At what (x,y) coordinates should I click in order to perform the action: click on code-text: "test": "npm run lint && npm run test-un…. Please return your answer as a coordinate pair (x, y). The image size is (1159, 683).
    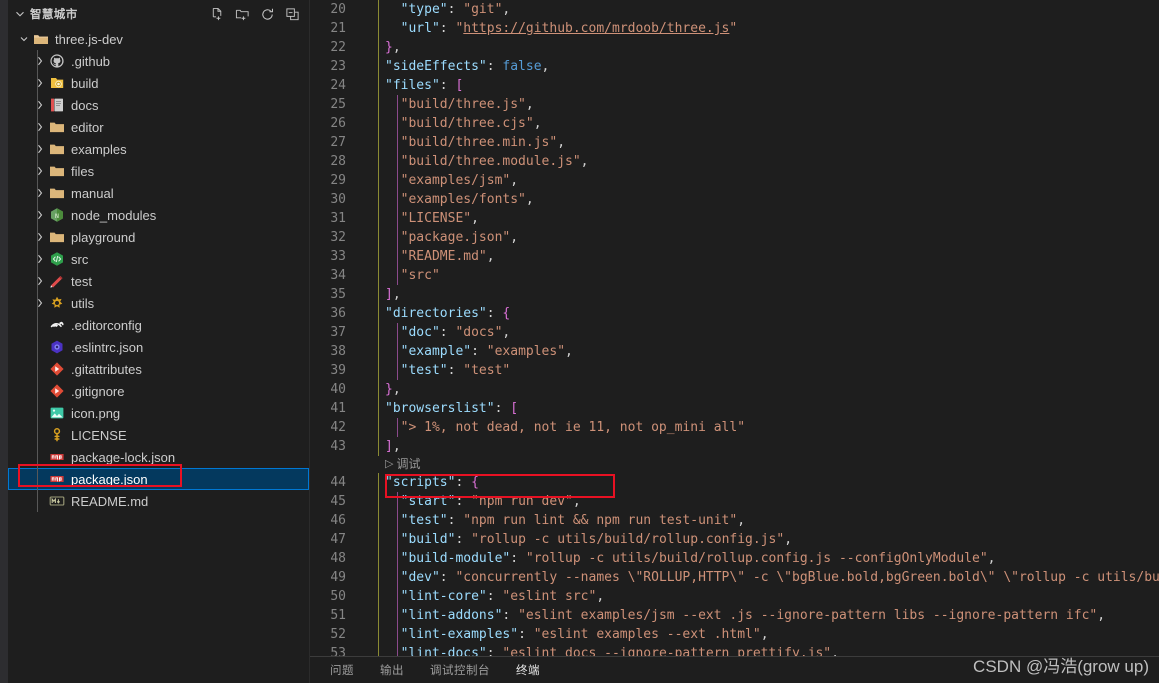
    Looking at the image, I should click on (763, 520).